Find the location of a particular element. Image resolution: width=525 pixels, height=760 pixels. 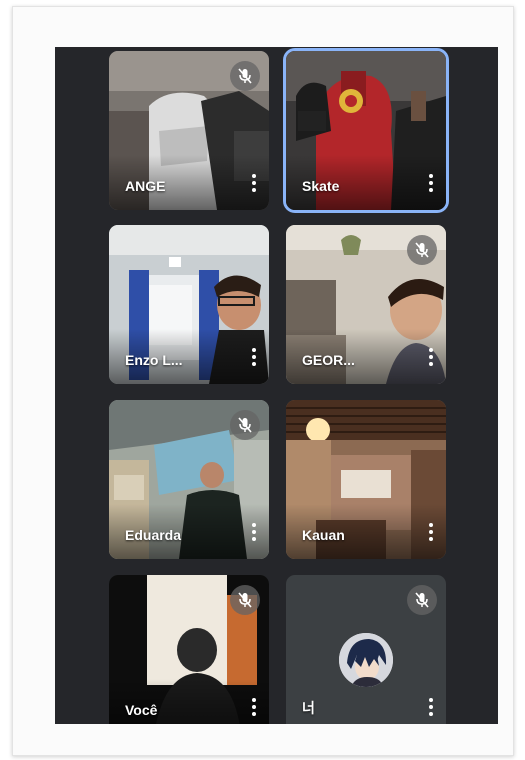

participant-tile-skate: Skate is located at coordinates (366, 130).